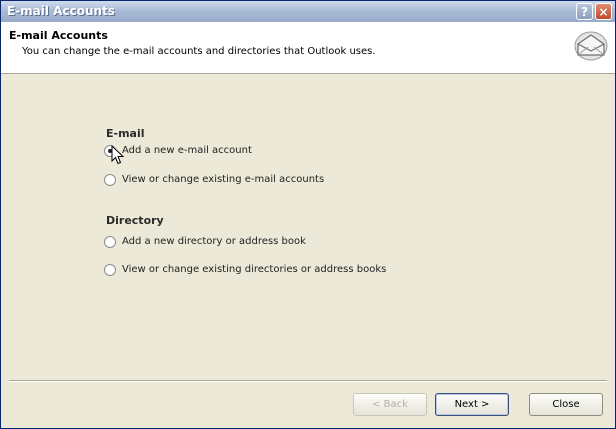 Image resolution: width=616 pixels, height=429 pixels. Describe the element at coordinates (110, 241) in the screenshot. I see `add-directory-radio` at that location.